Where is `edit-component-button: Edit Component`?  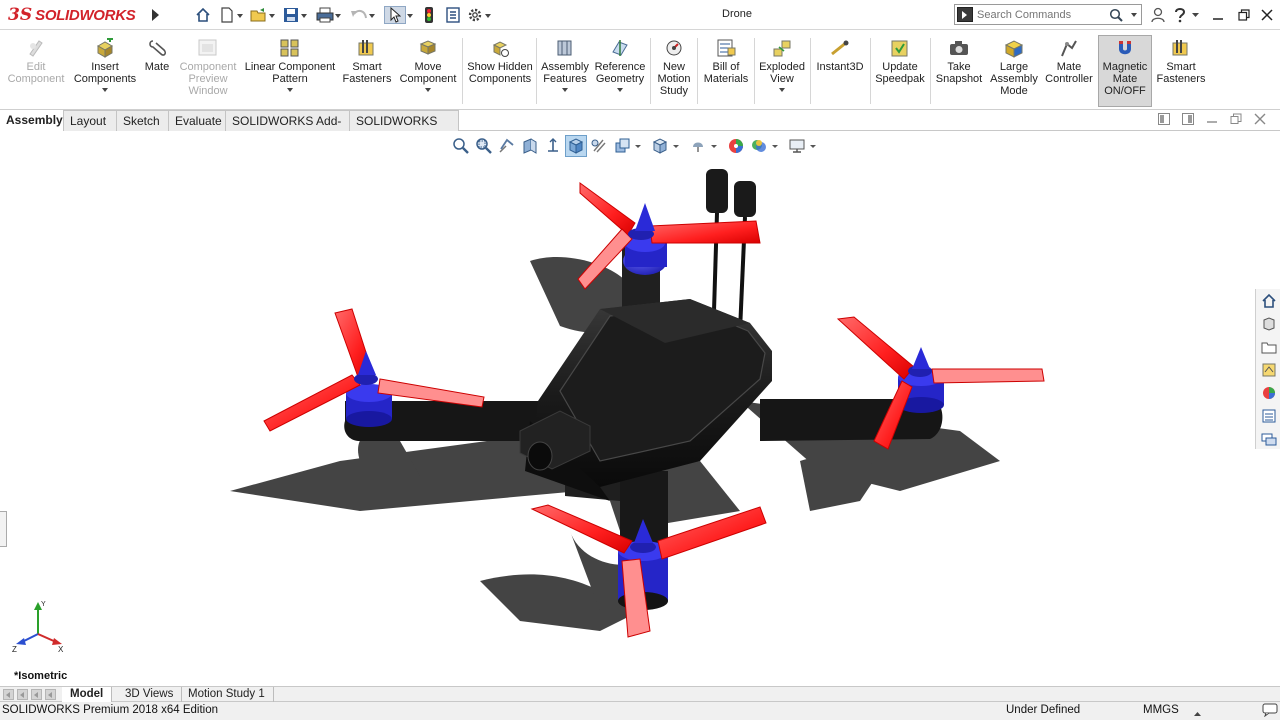 edit-component-button: Edit Component is located at coordinates (36, 72).